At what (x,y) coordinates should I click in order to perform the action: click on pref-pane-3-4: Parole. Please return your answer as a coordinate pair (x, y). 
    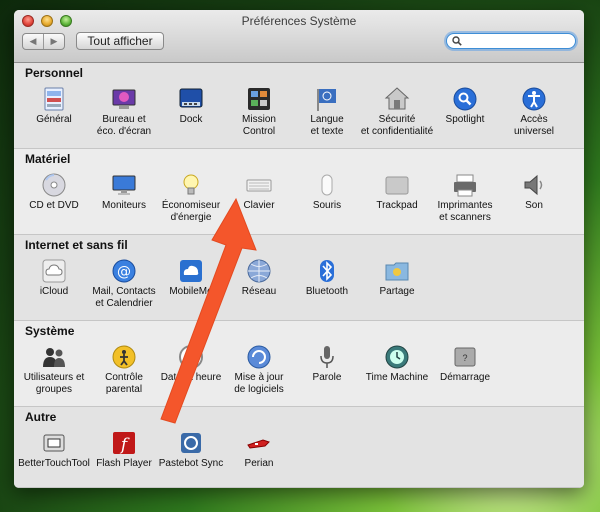
    Looking at the image, I should click on (327, 373).